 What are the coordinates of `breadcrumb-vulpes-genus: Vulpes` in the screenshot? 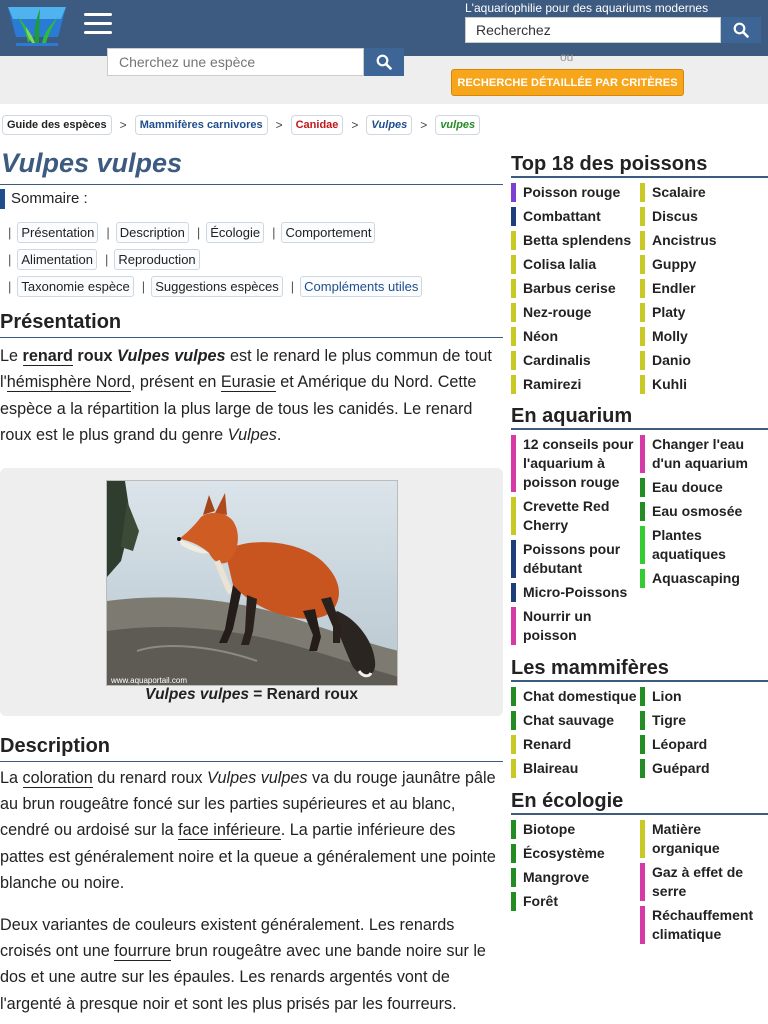 It's located at (389, 125).